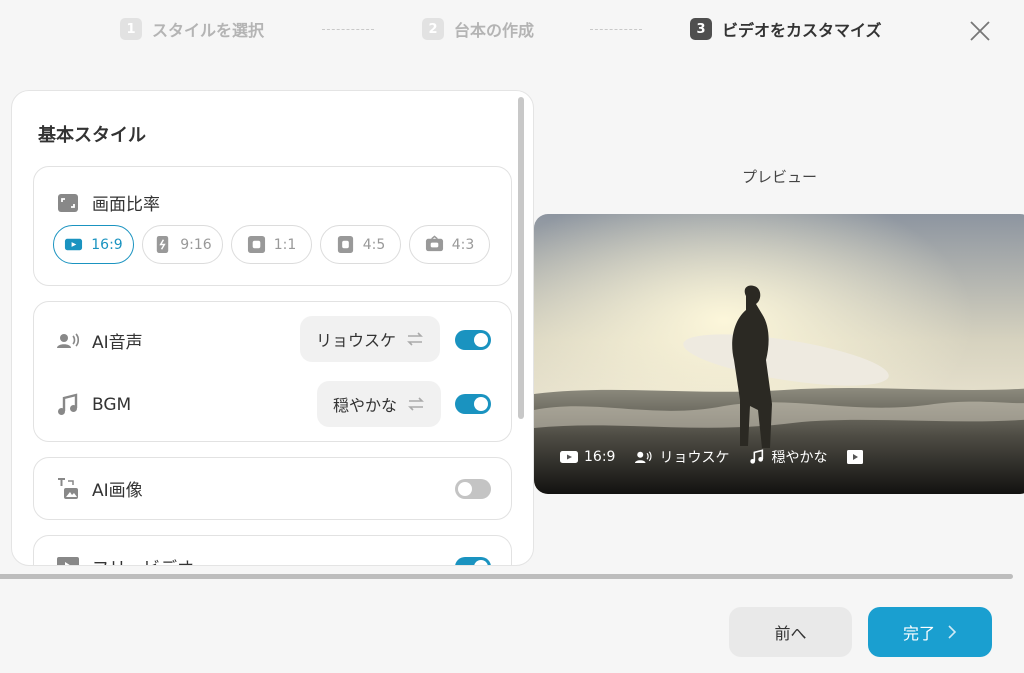 The height and width of the screenshot is (673, 1024). I want to click on portrait-video-icon, so click(163, 244).